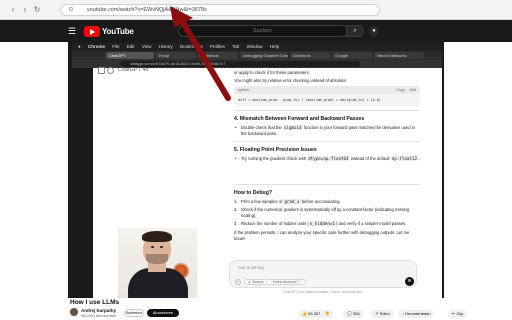  What do you see at coordinates (302, 282) in the screenshot?
I see `more-options-icon: ···` at bounding box center [302, 282].